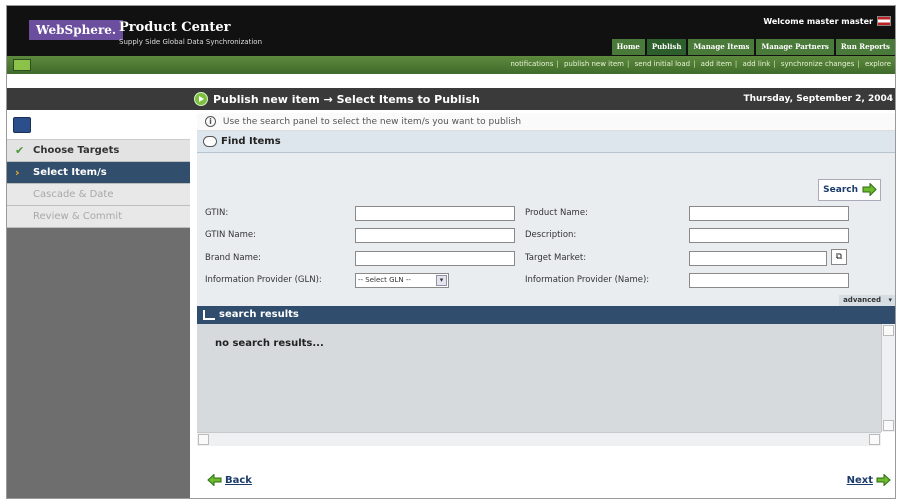 Image resolution: width=902 pixels, height=504 pixels. I want to click on section-logo-icon, so click(22, 65).